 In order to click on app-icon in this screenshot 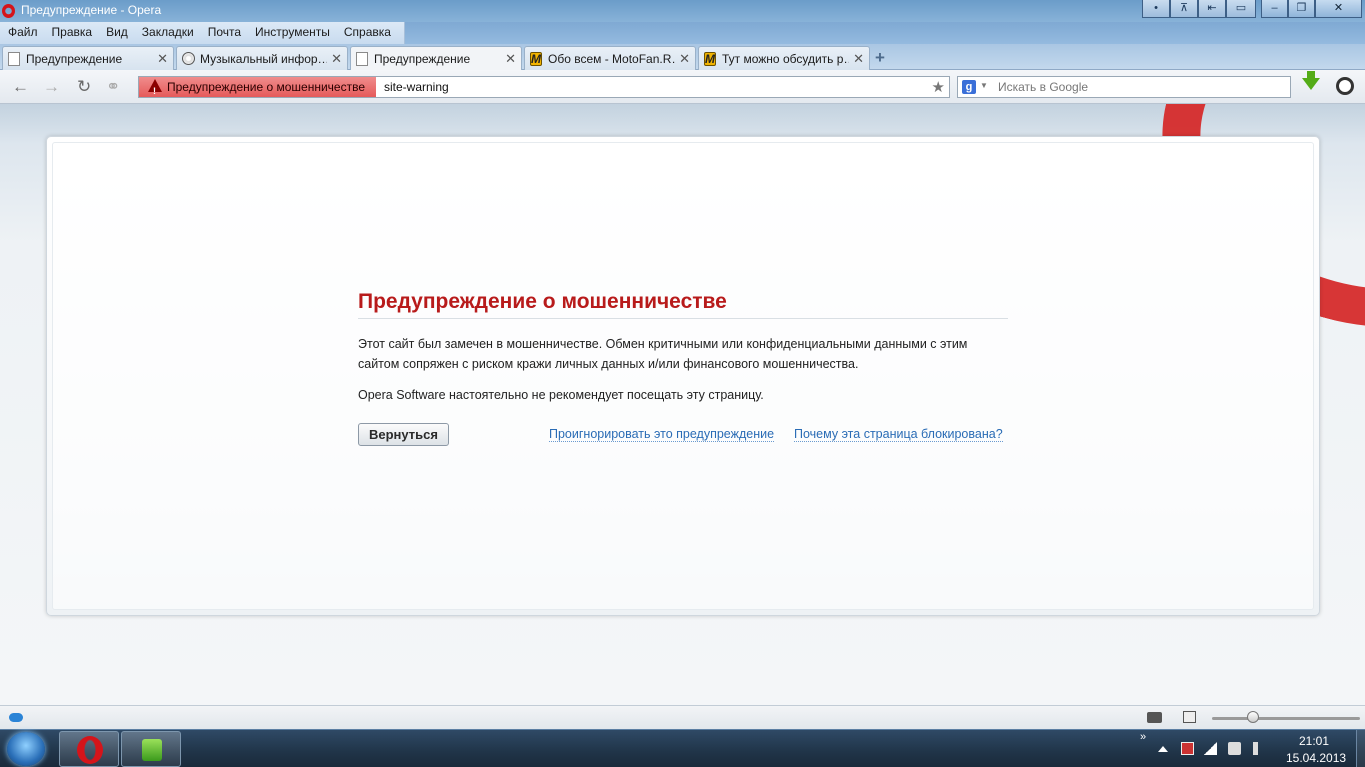, I will do `click(152, 750)`.